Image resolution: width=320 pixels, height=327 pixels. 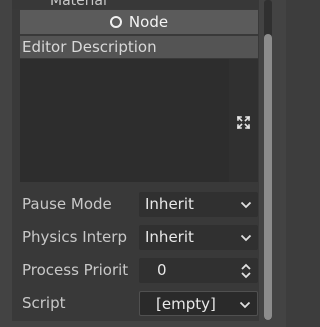 What do you see at coordinates (75, 270) in the screenshot?
I see `property-label: Process Priorit` at bounding box center [75, 270].